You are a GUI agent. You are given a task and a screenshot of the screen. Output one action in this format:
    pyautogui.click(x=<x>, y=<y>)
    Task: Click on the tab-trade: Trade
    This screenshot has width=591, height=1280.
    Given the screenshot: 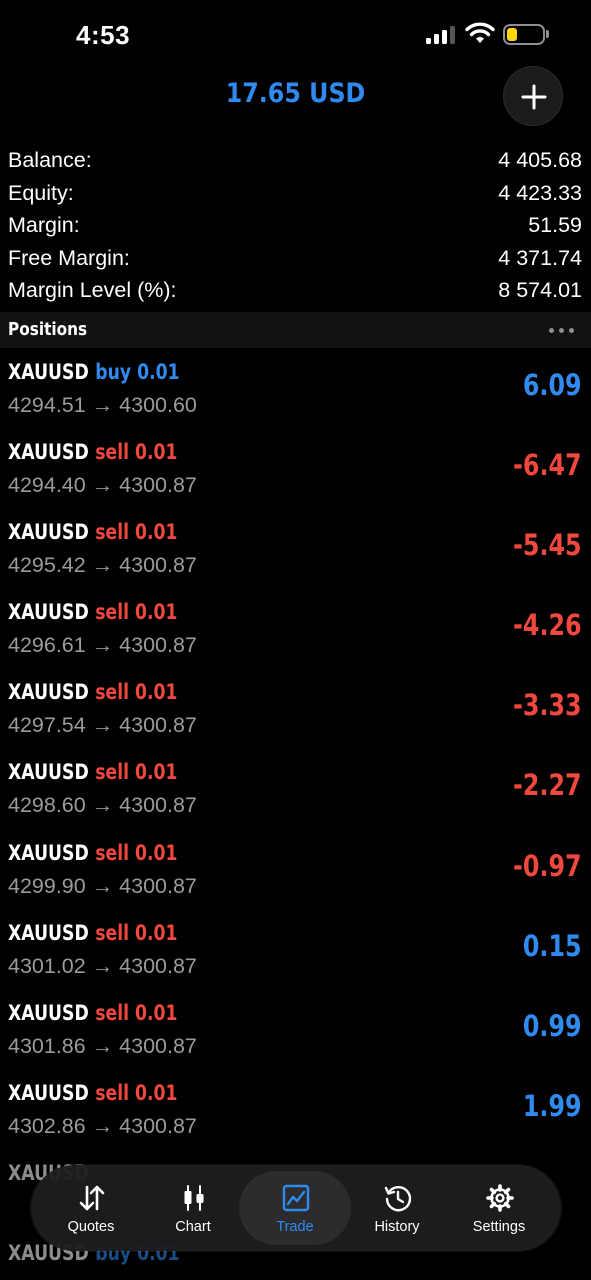 What is the action you would take?
    pyautogui.click(x=295, y=1208)
    